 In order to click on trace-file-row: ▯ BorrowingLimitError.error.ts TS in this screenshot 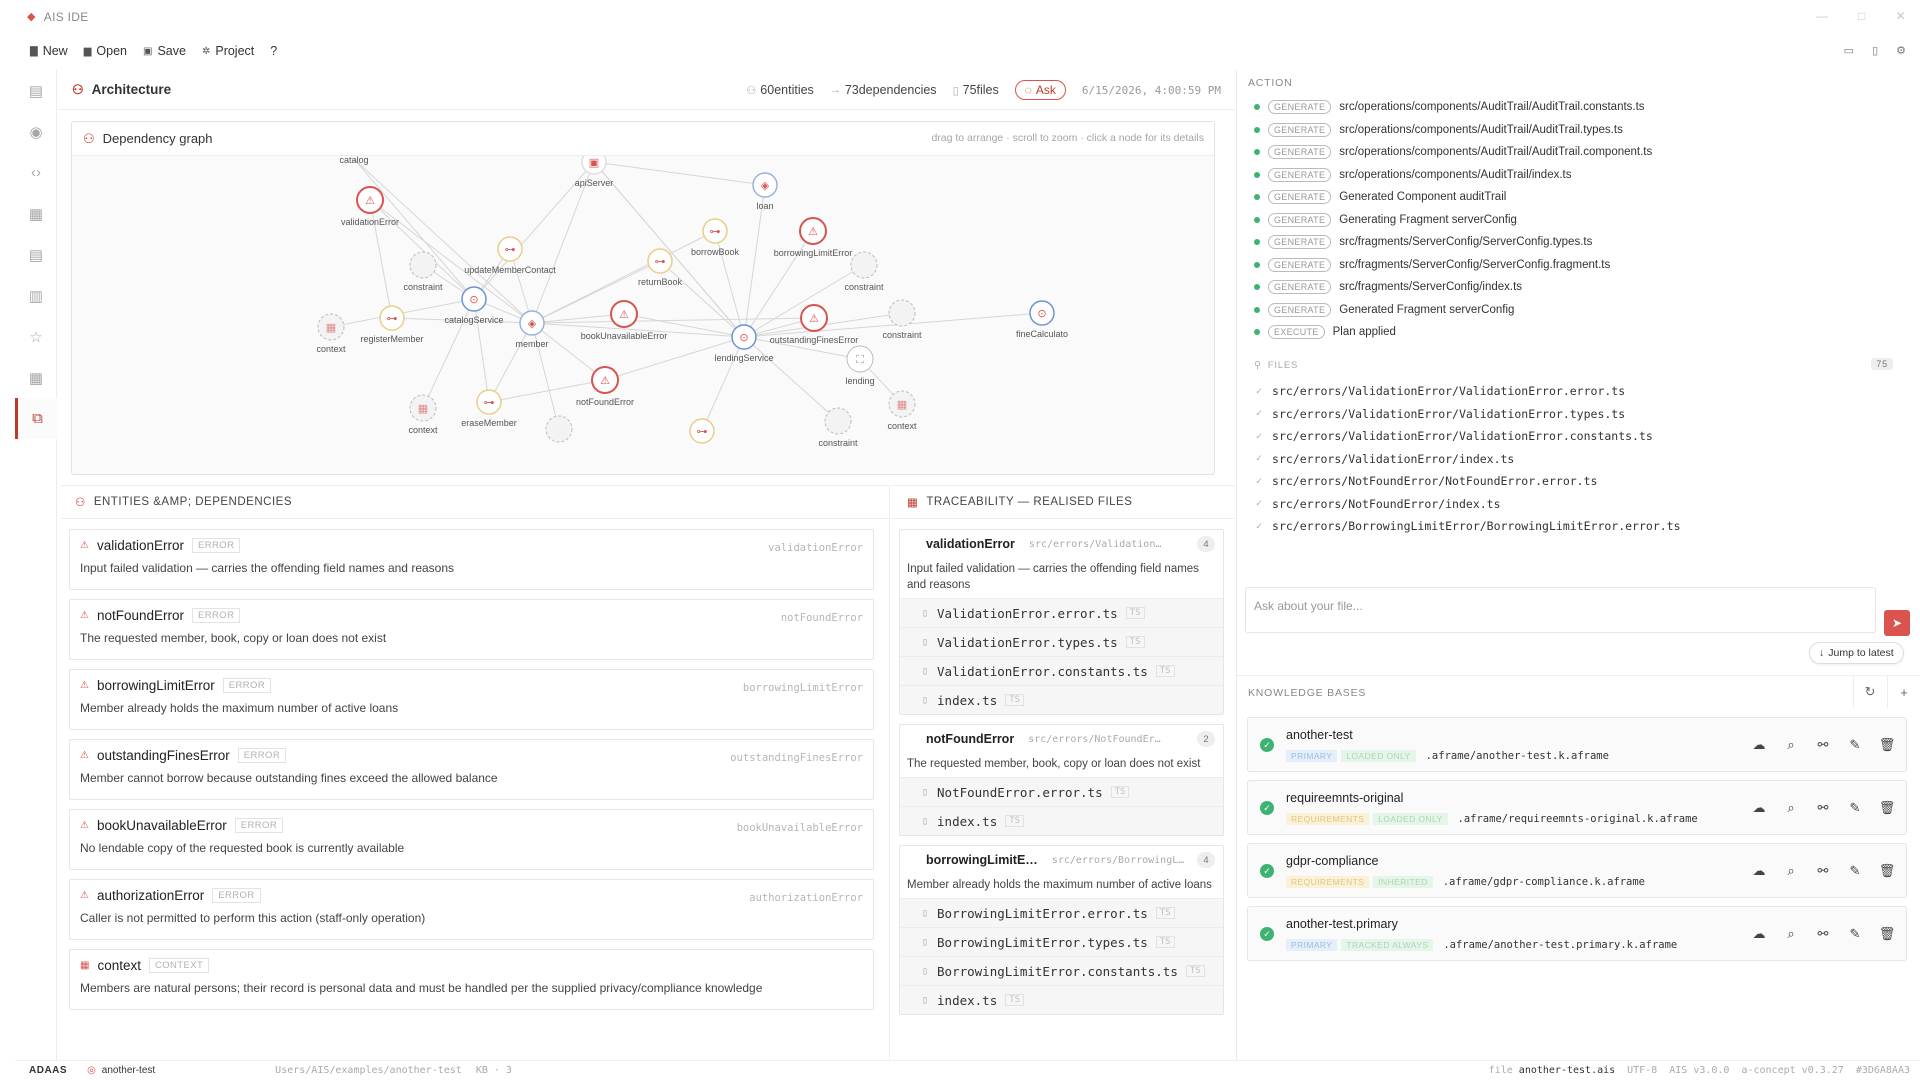, I will do `click(1061, 912)`.